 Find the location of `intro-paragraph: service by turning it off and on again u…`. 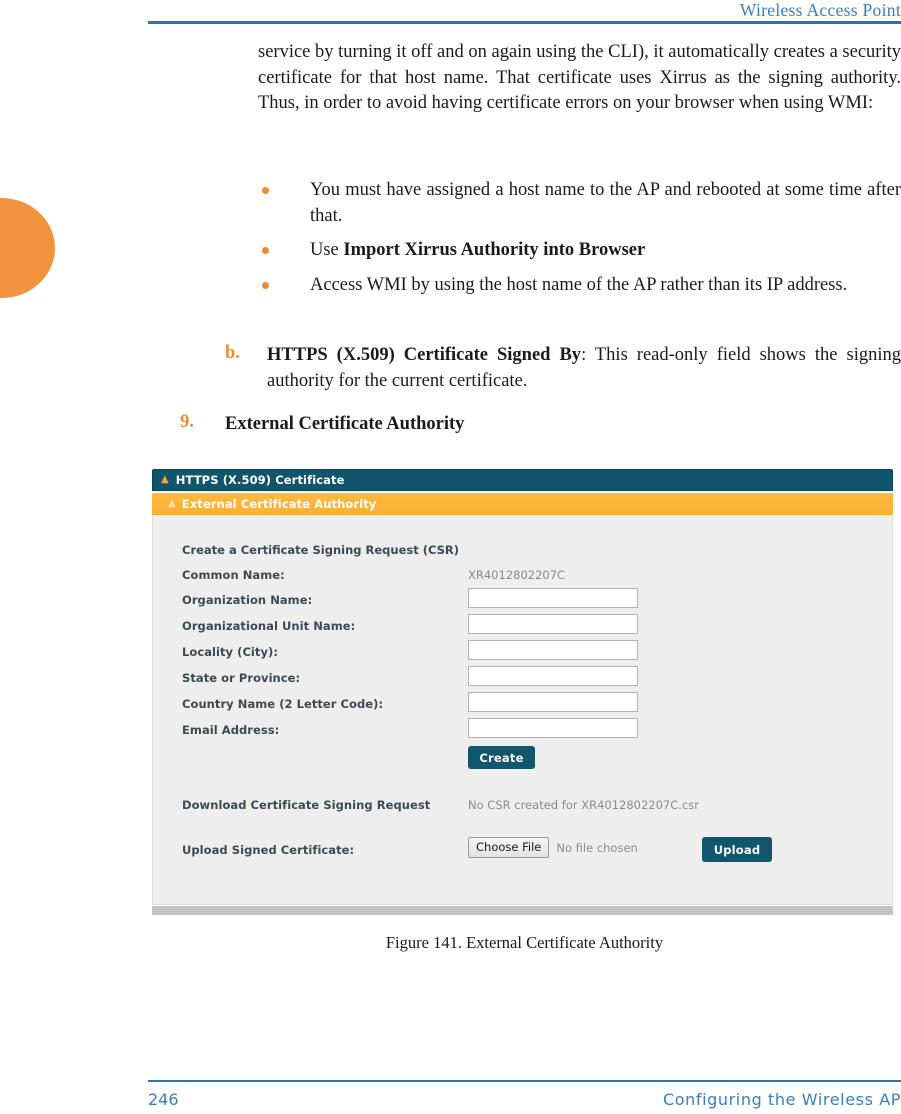

intro-paragraph: service by turning it off and on again u… is located at coordinates (579, 77).